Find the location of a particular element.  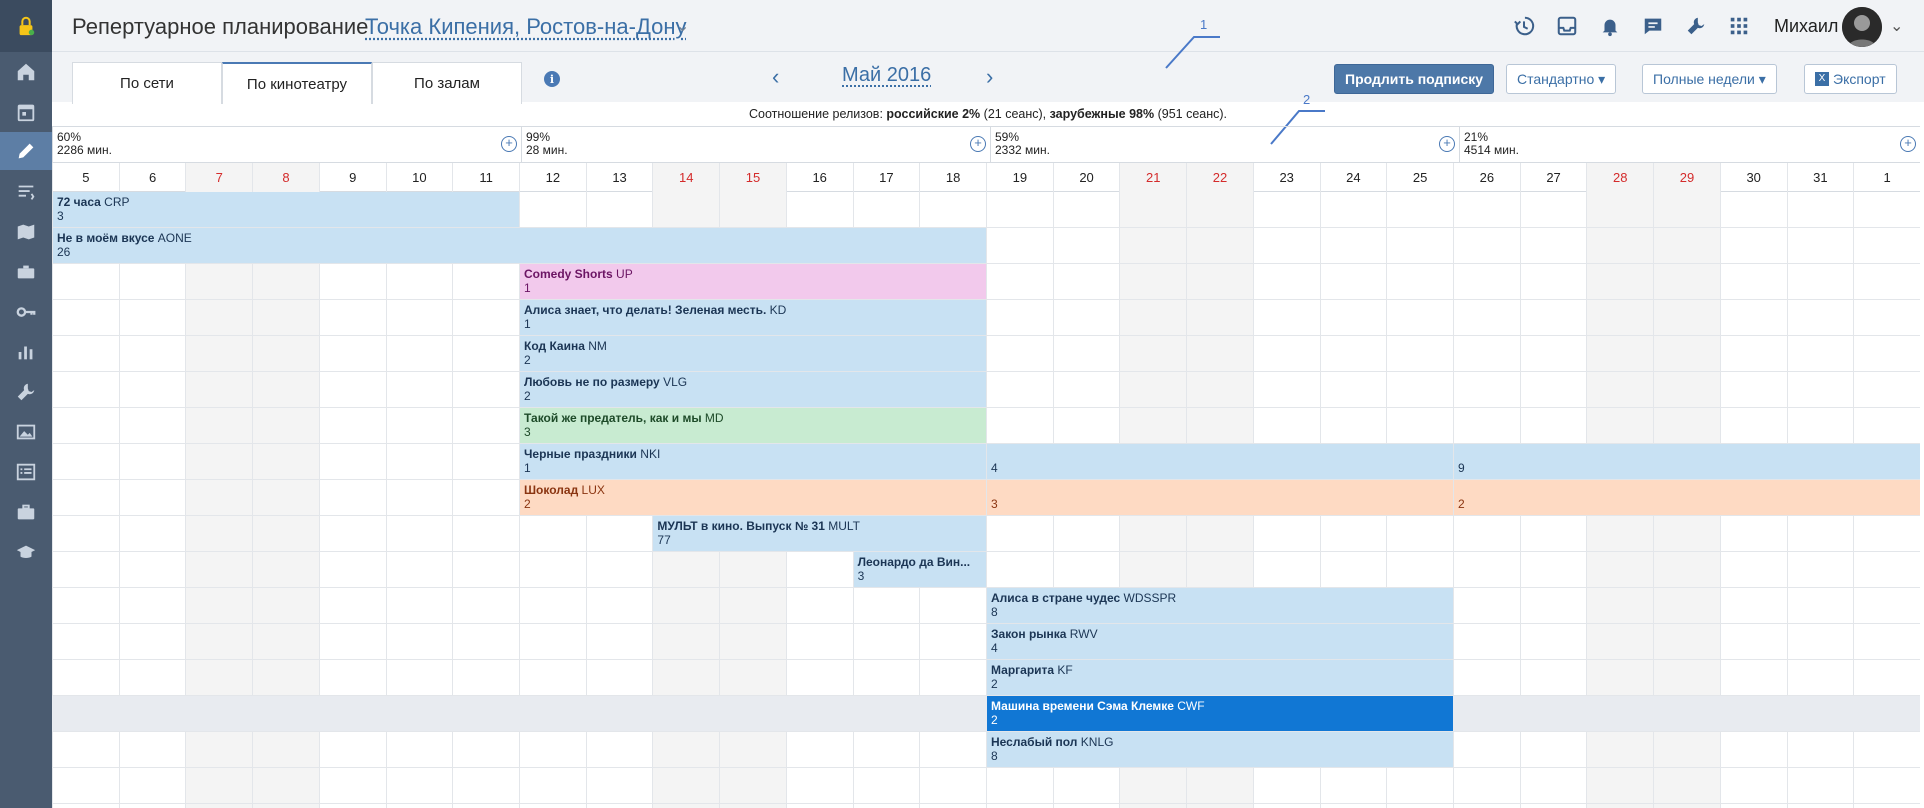

avatar is located at coordinates (1862, 27).